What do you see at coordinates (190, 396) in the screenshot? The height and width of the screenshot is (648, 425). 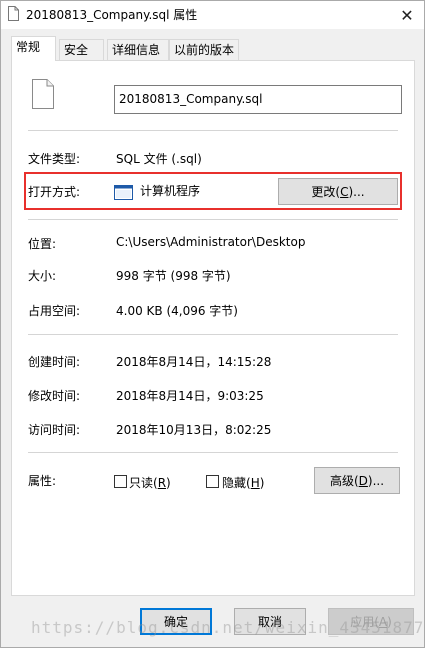 I see `modified-value: 2018年8月14日，9:03:25` at bounding box center [190, 396].